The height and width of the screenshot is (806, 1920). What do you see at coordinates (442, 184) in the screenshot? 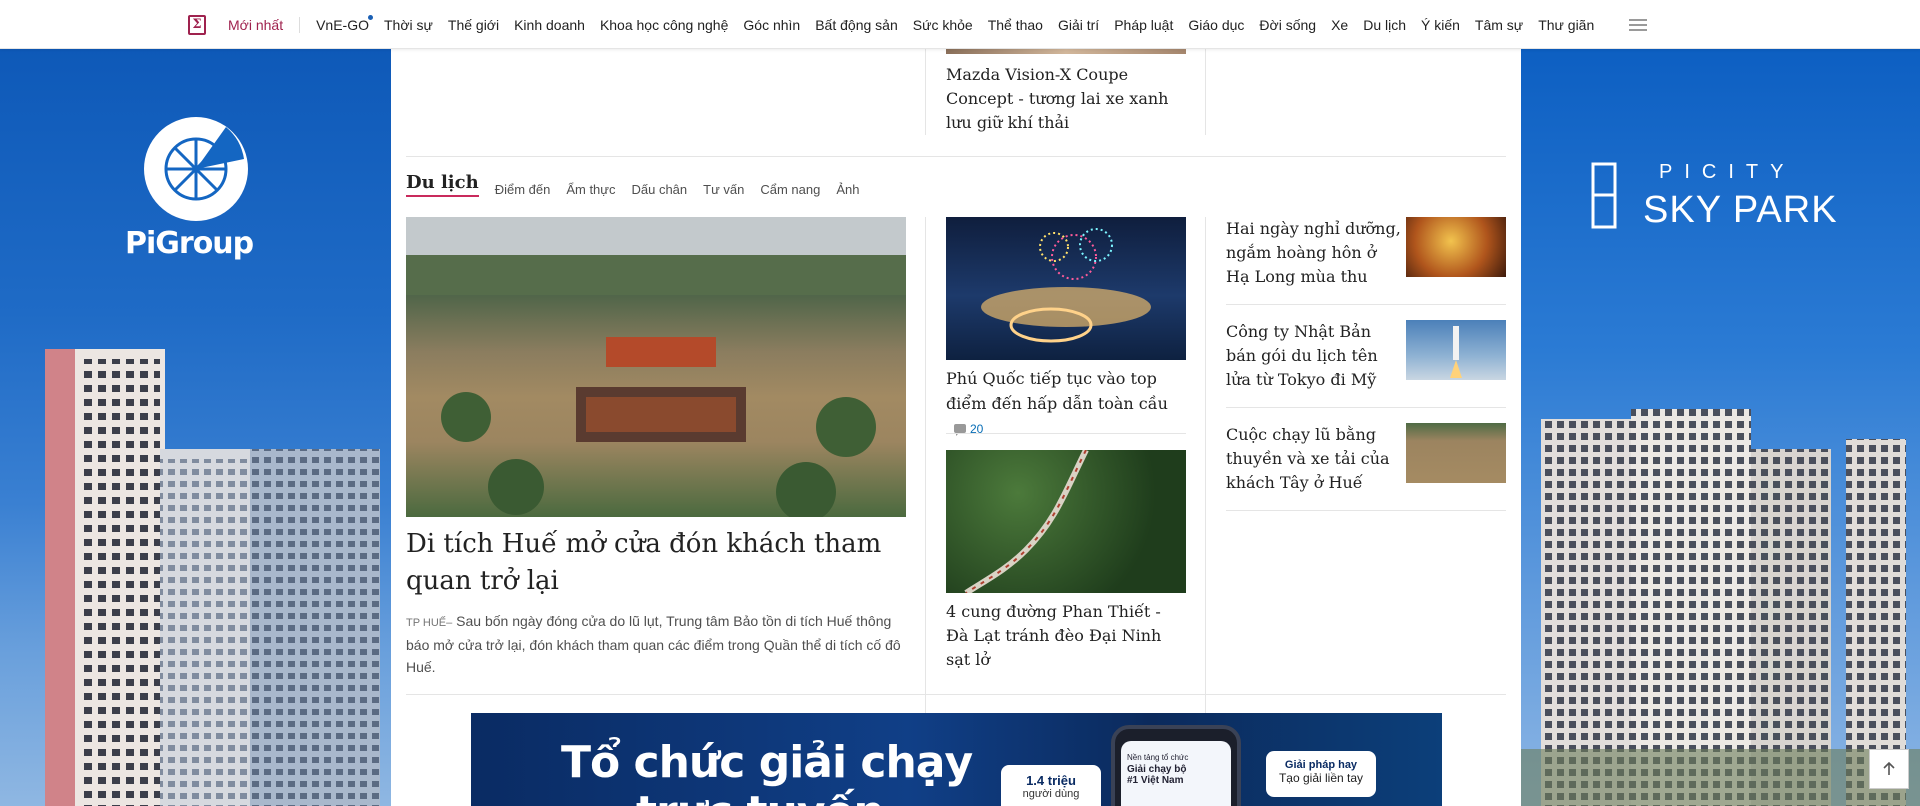
I see `section-title: Du lịch` at bounding box center [442, 184].